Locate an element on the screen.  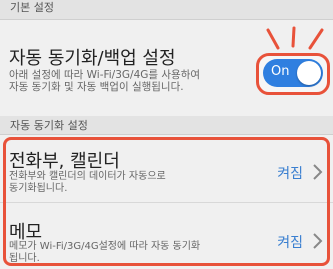
section-header-basic: 기본 설정 is located at coordinates (166, 10).